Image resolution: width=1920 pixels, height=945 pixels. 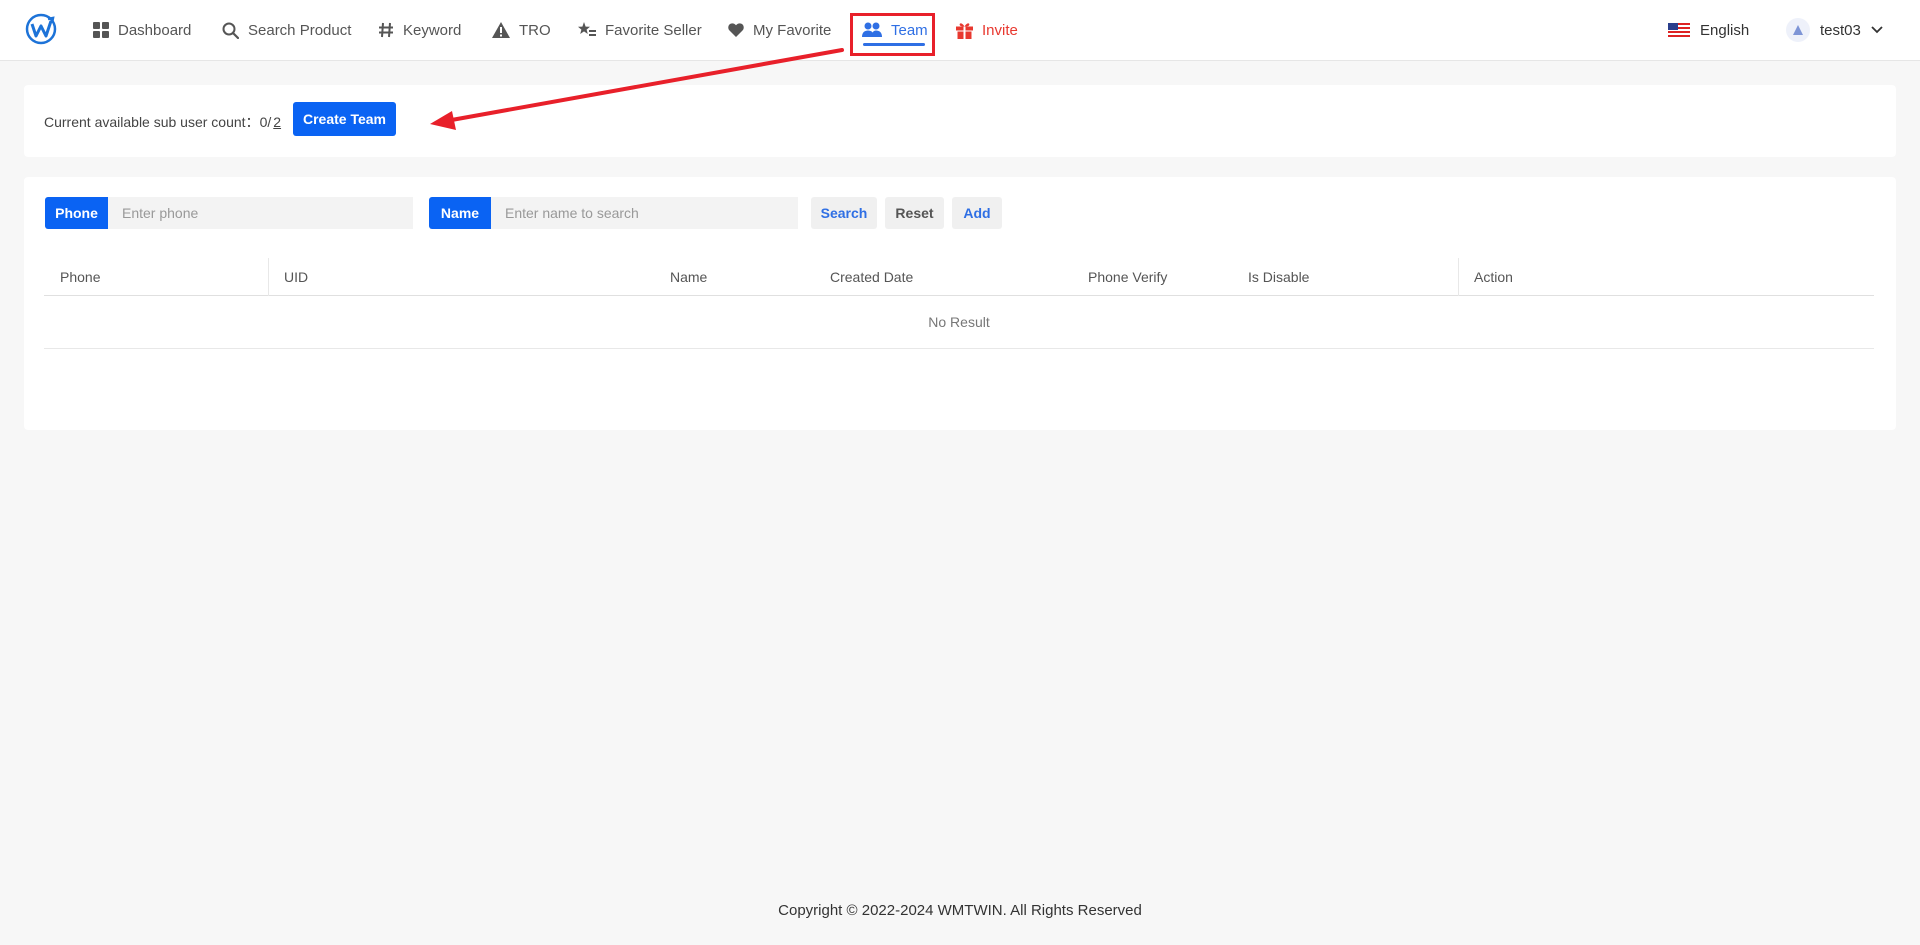 What do you see at coordinates (959, 322) in the screenshot?
I see `empty-table-message: No Result` at bounding box center [959, 322].